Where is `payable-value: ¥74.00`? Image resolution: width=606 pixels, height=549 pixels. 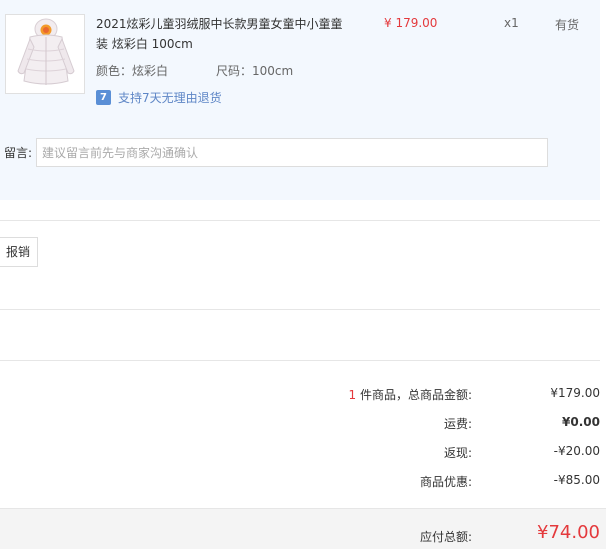
payable-value: ¥74.00 is located at coordinates (568, 532).